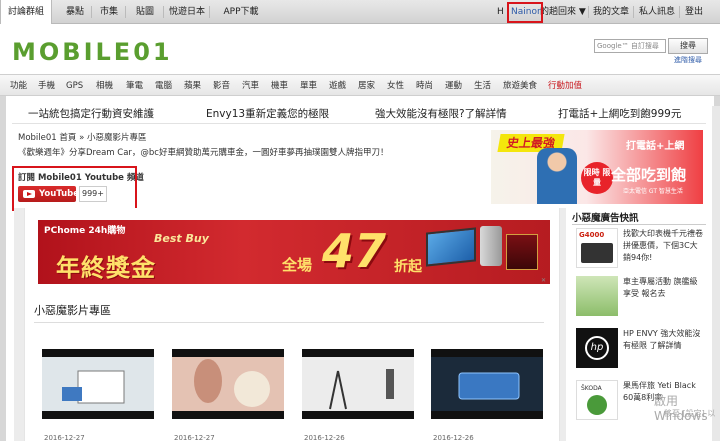 This screenshot has height=441, width=720. I want to click on search-button: 搜尋, so click(688, 46).